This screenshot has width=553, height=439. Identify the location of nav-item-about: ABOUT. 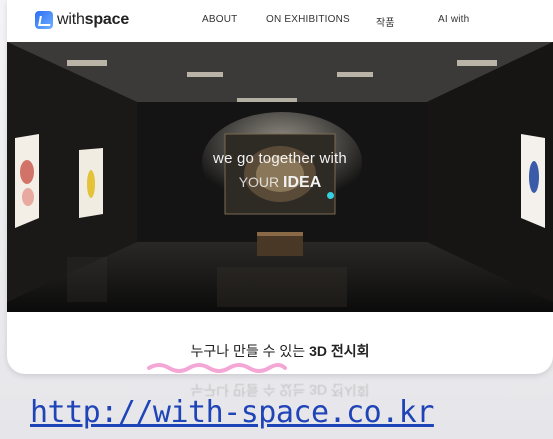
(219, 19).